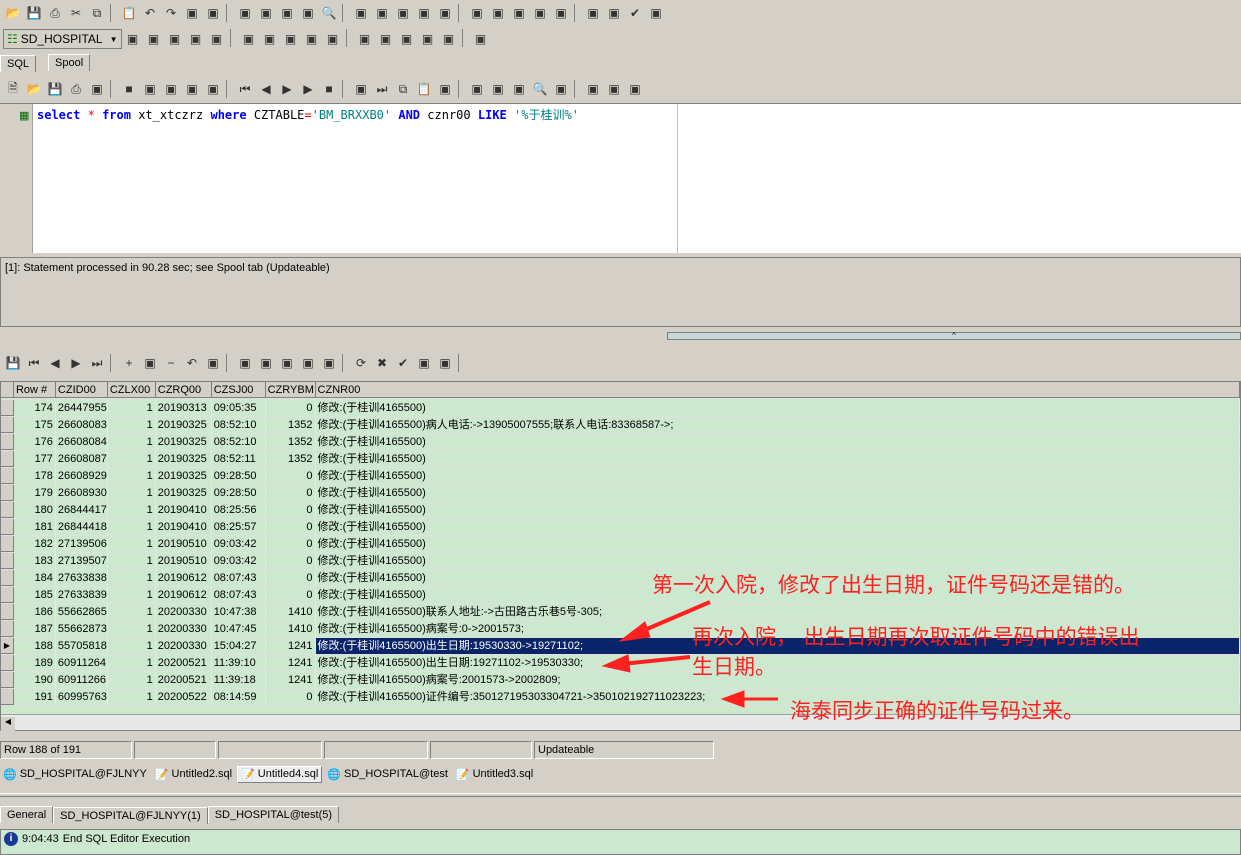 The width and height of the screenshot is (1241, 855). What do you see at coordinates (11, 839) in the screenshot?
I see `info-icon: i` at bounding box center [11, 839].